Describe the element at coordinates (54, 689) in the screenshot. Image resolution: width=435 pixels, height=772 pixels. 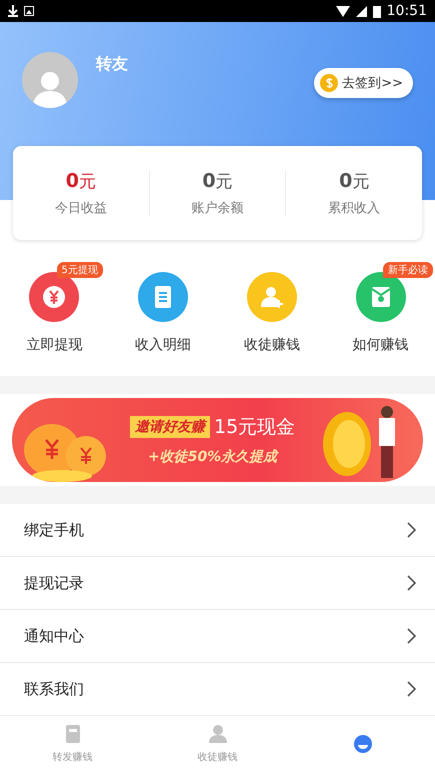
I see `menu-item: 联系我们` at that location.